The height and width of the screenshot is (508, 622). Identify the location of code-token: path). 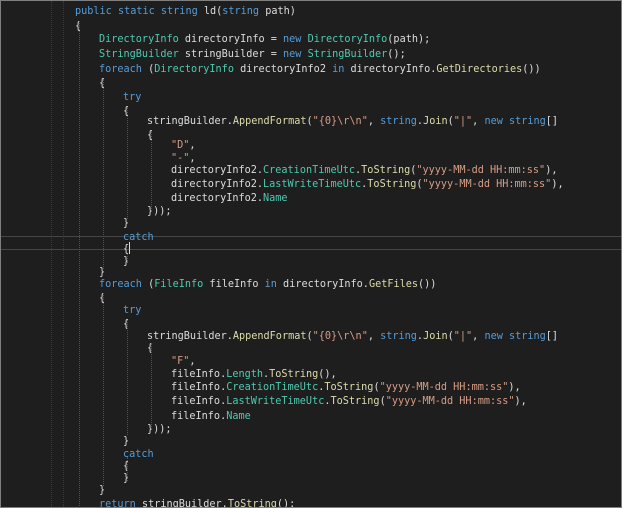
(277, 11).